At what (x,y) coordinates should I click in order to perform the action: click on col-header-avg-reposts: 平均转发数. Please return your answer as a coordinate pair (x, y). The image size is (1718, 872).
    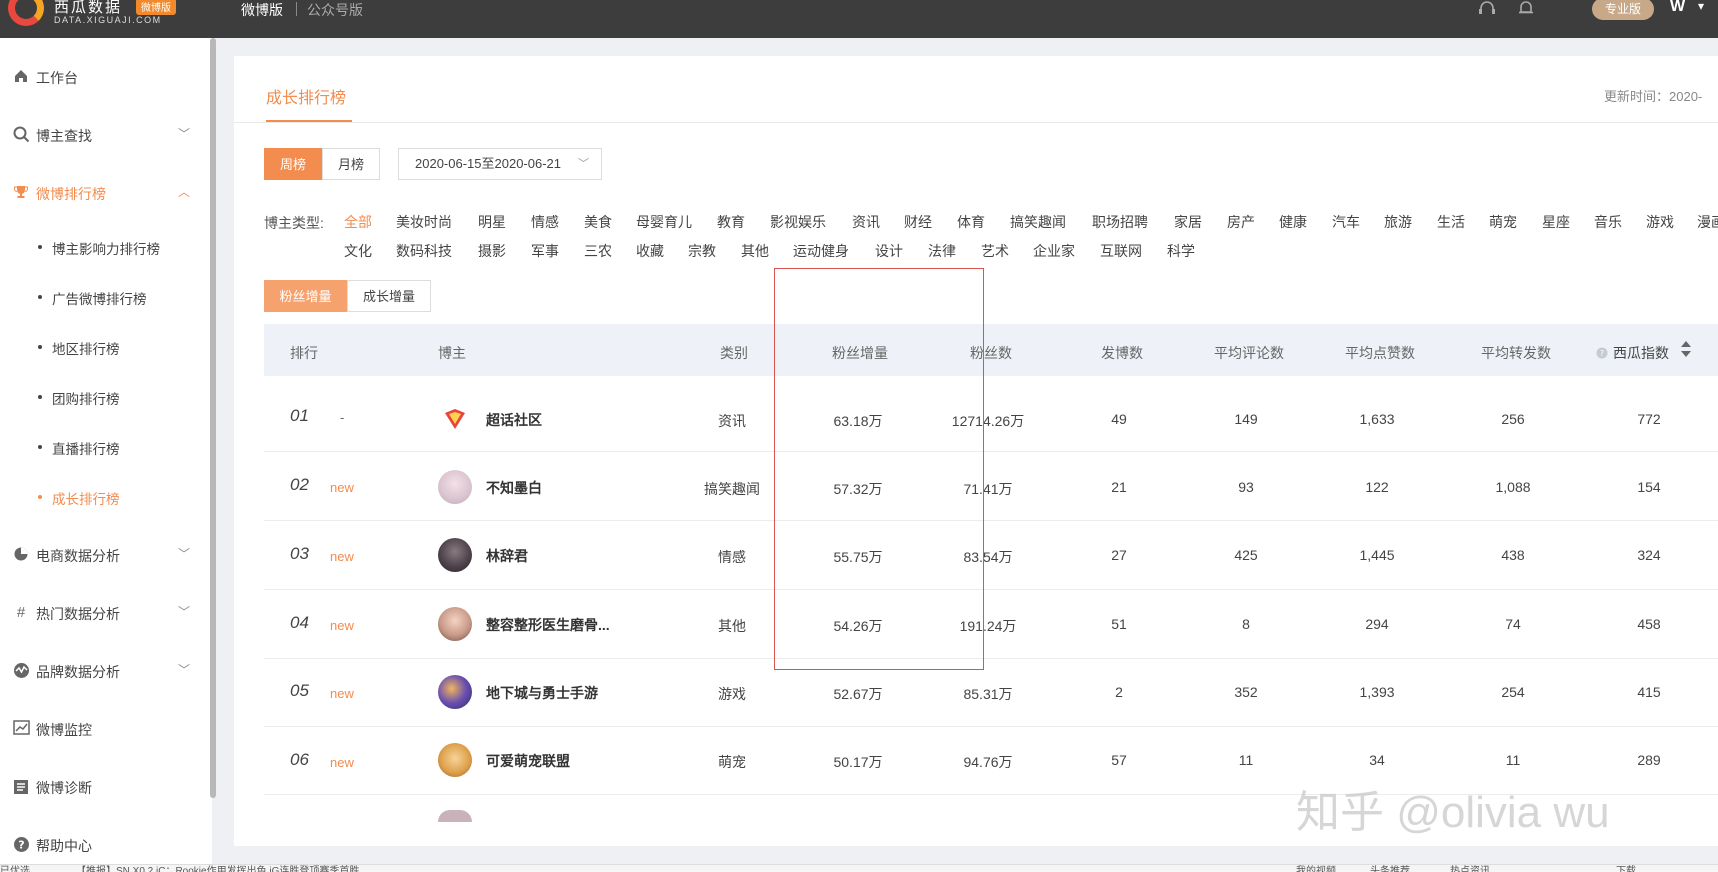
    Looking at the image, I should click on (1516, 353).